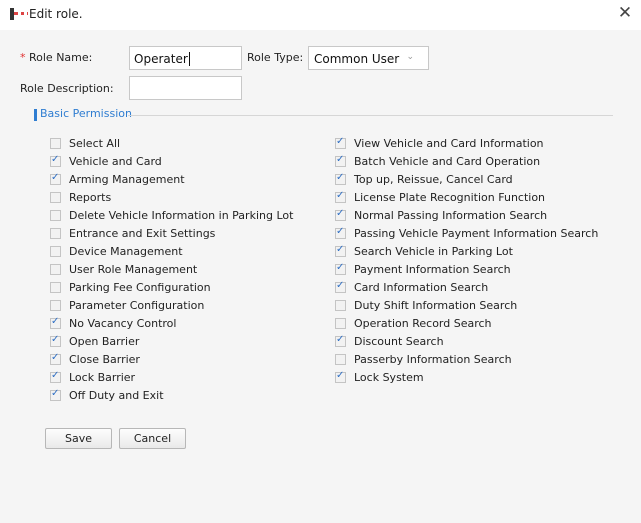 This screenshot has width=641, height=523. I want to click on chevron-down-icon: ⌄, so click(410, 57).